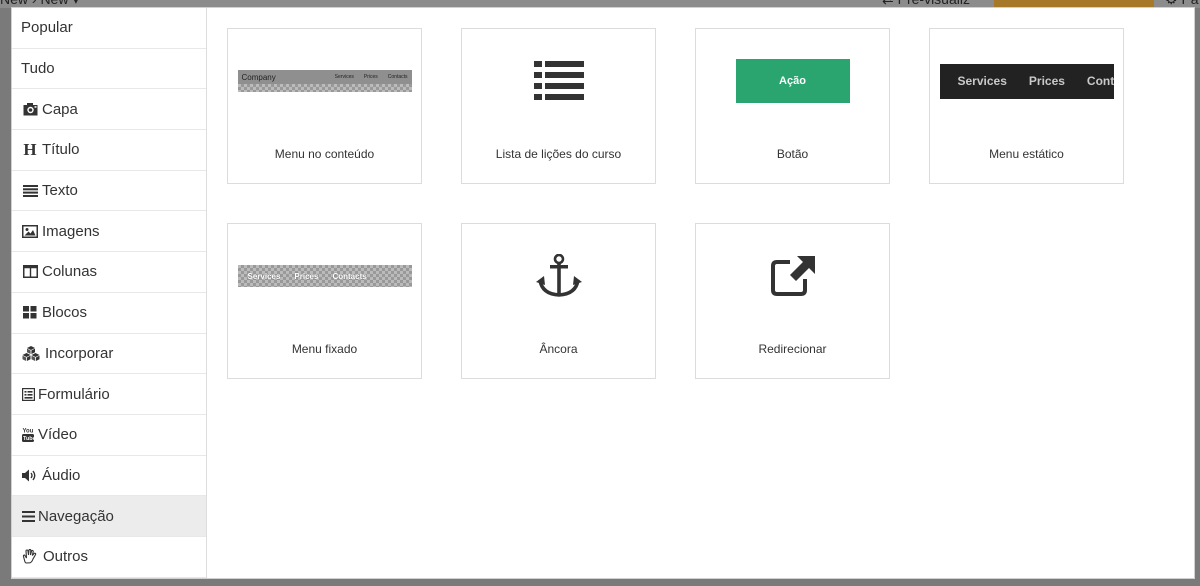  I want to click on sidebar-item-label: Popular, so click(47, 28).